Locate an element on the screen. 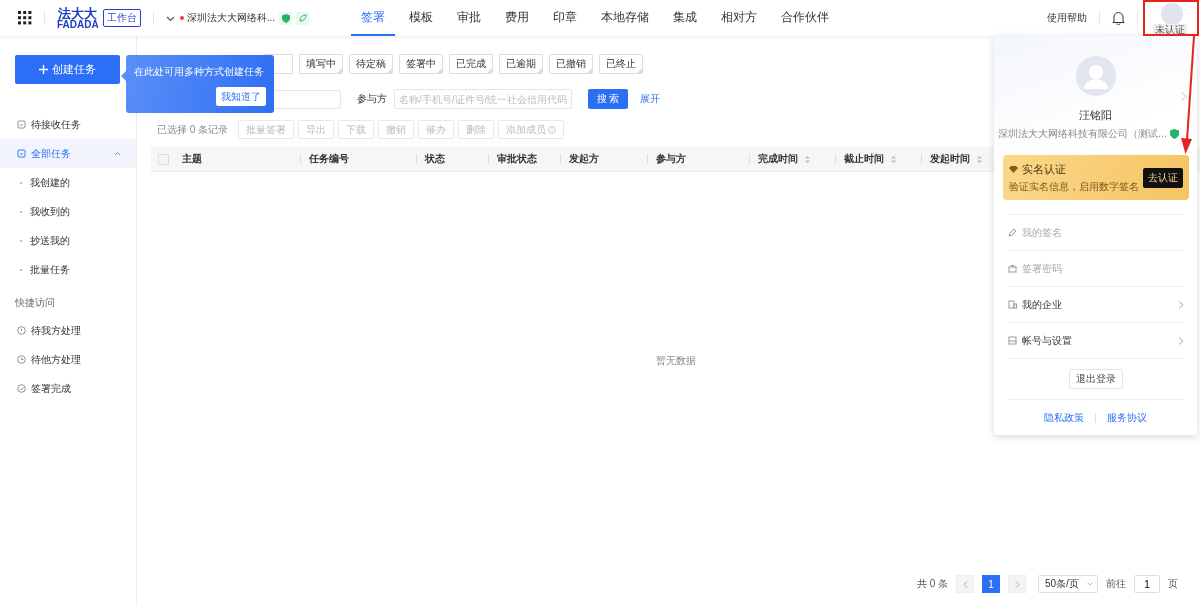 This screenshot has height=606, width=1200. sidebar-item: 全部任务 is located at coordinates (68, 153).